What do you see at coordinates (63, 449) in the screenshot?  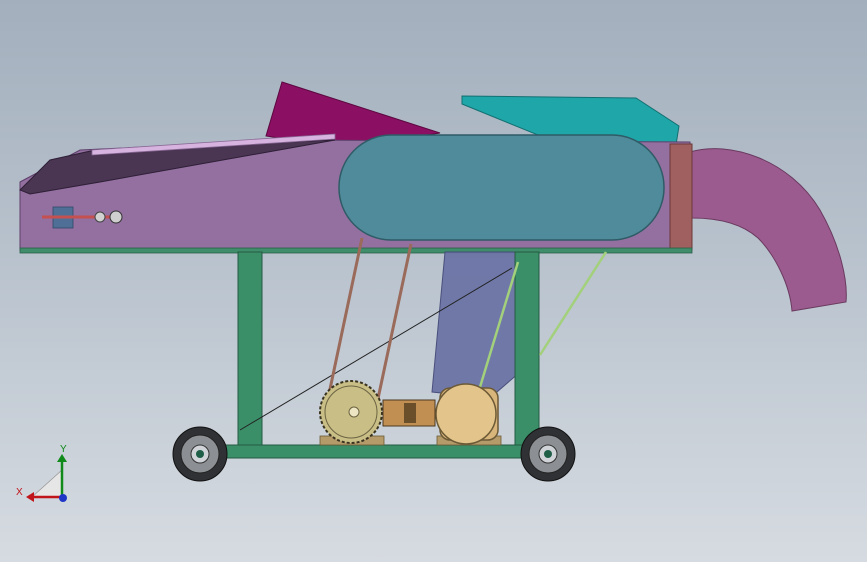 I see `y-axis-label: Y` at bounding box center [63, 449].